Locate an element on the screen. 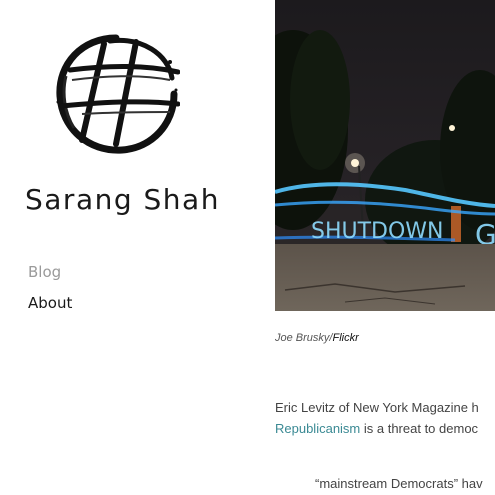  caption-source-link: Flickr is located at coordinates (345, 338).